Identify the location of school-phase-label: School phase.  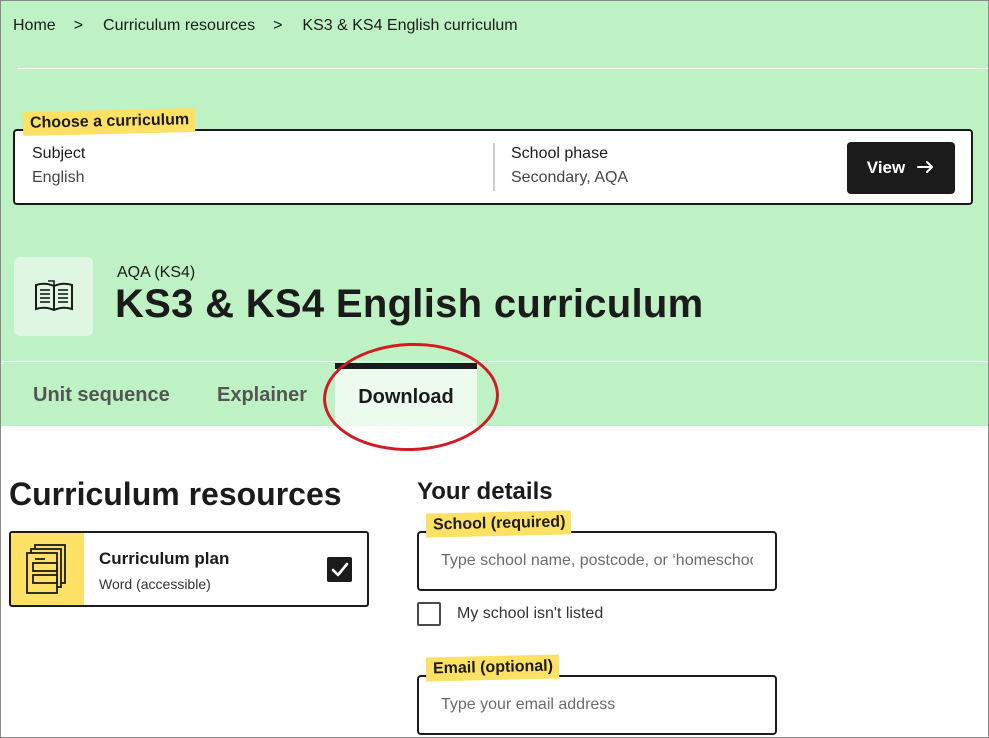
(559, 153).